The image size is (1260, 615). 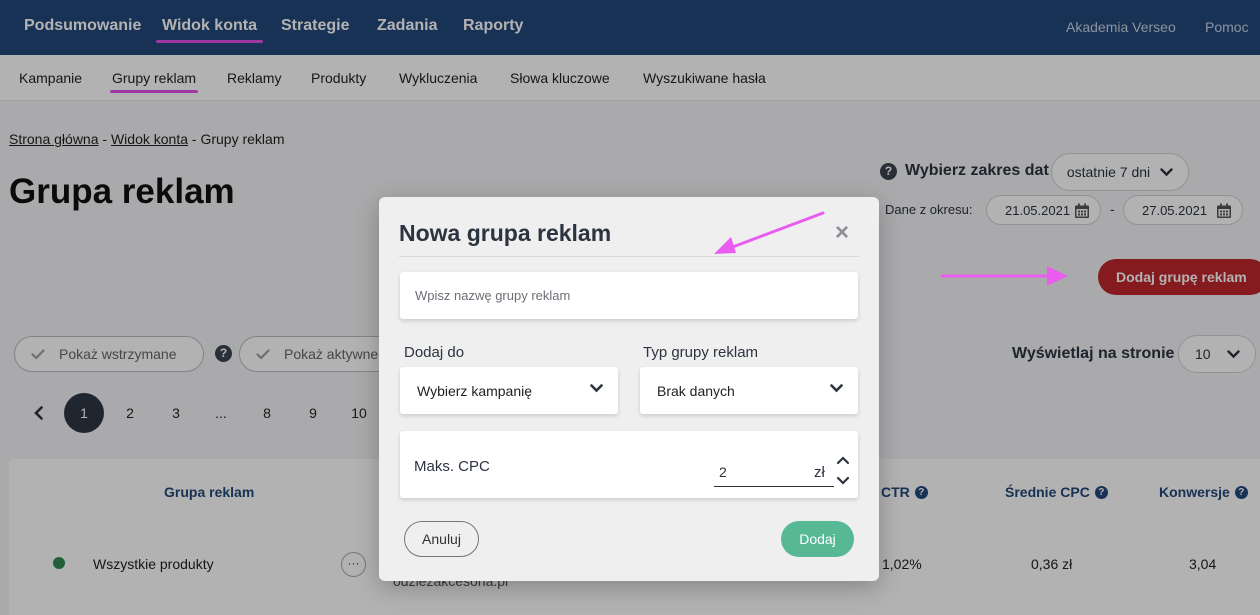 I want to click on modal-title: Nowa grupa reklam, so click(x=505, y=233).